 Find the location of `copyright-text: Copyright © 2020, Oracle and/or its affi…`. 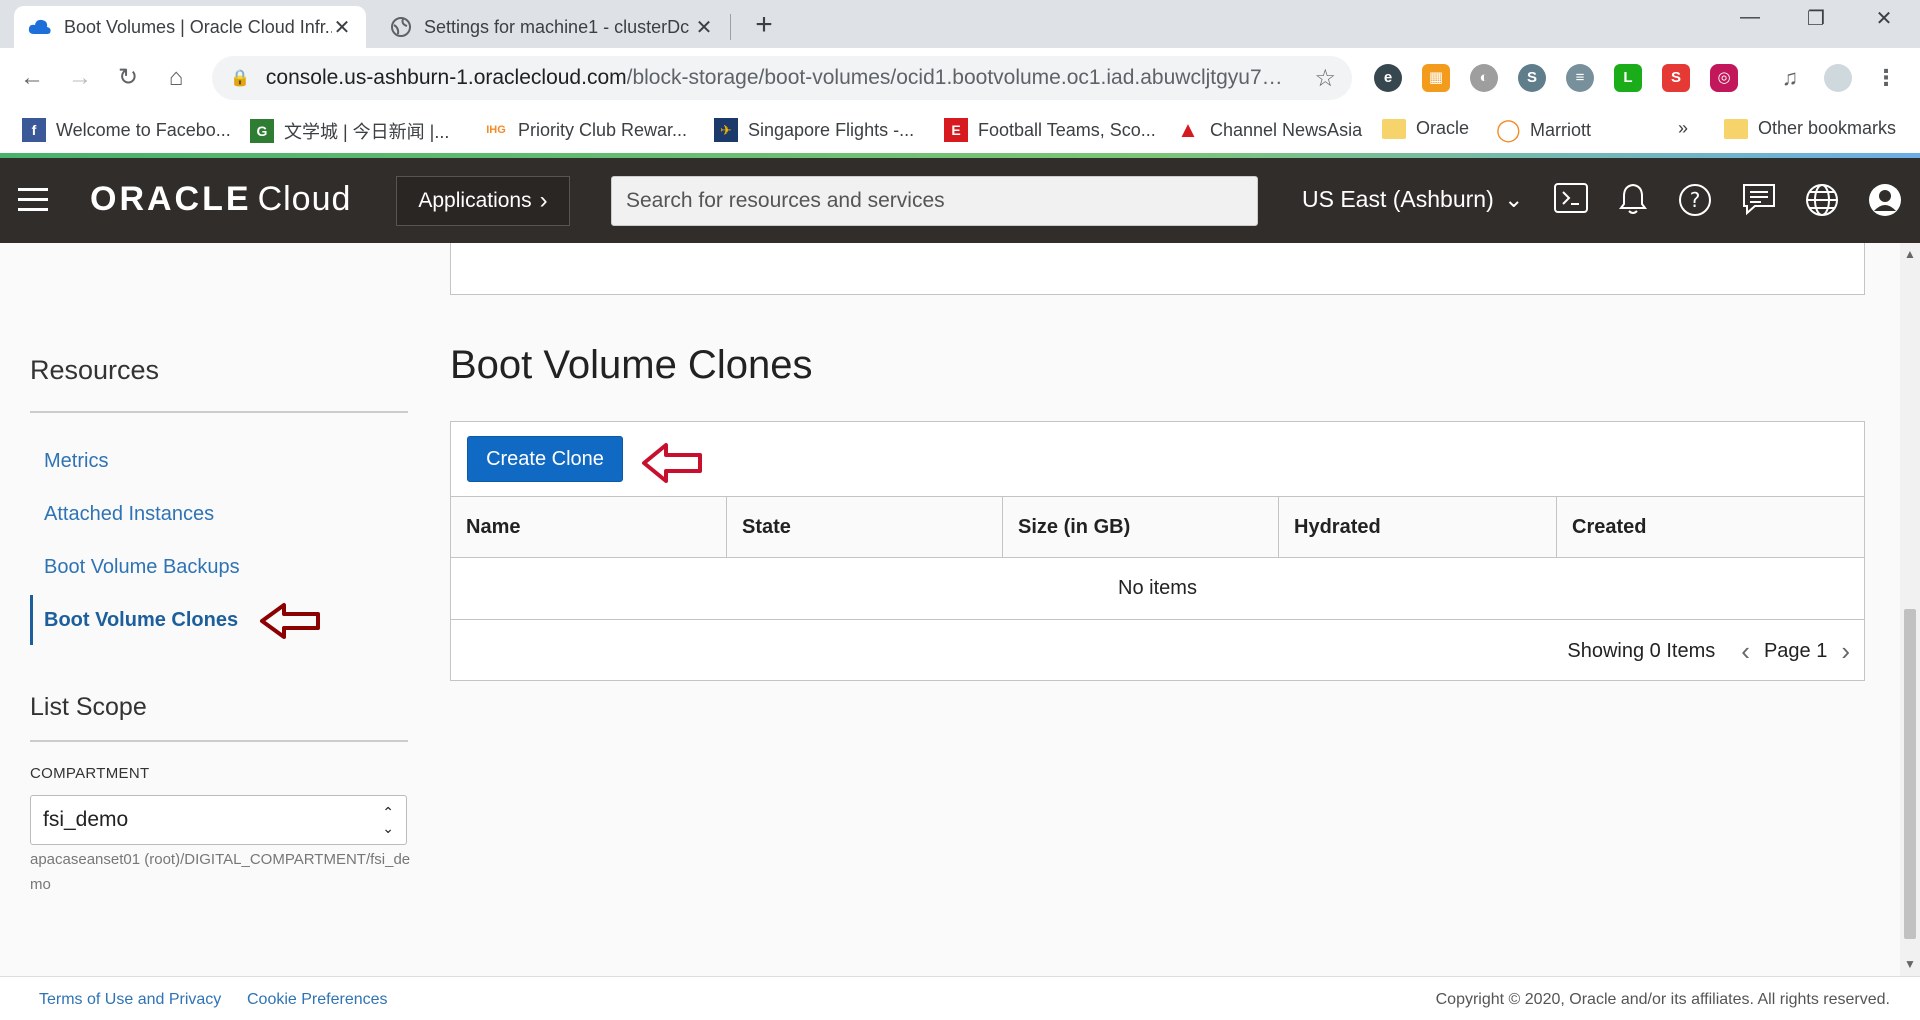

copyright-text: Copyright © 2020, Oracle and/or its affi… is located at coordinates (1662, 999).